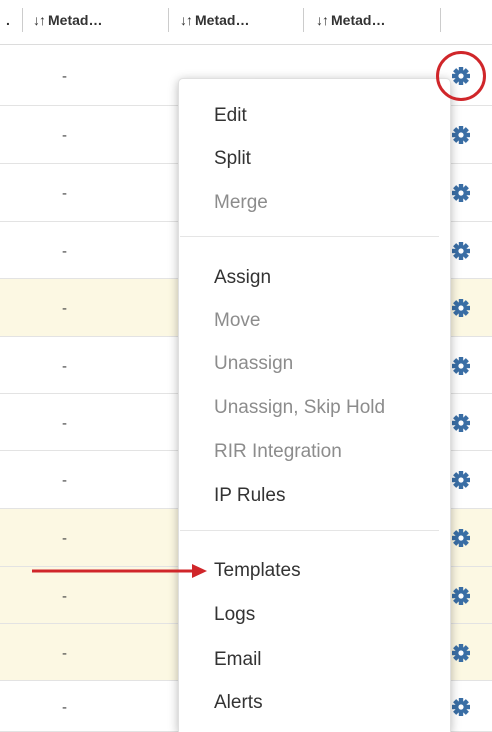  What do you see at coordinates (234, 615) in the screenshot?
I see `menu-item-logs: Logs` at bounding box center [234, 615].